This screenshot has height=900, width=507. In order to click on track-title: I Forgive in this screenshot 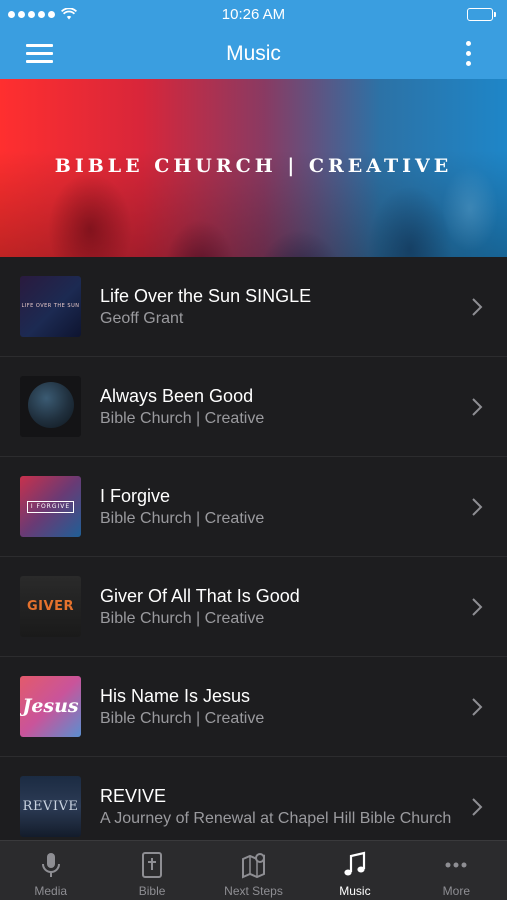, I will do `click(135, 495)`.